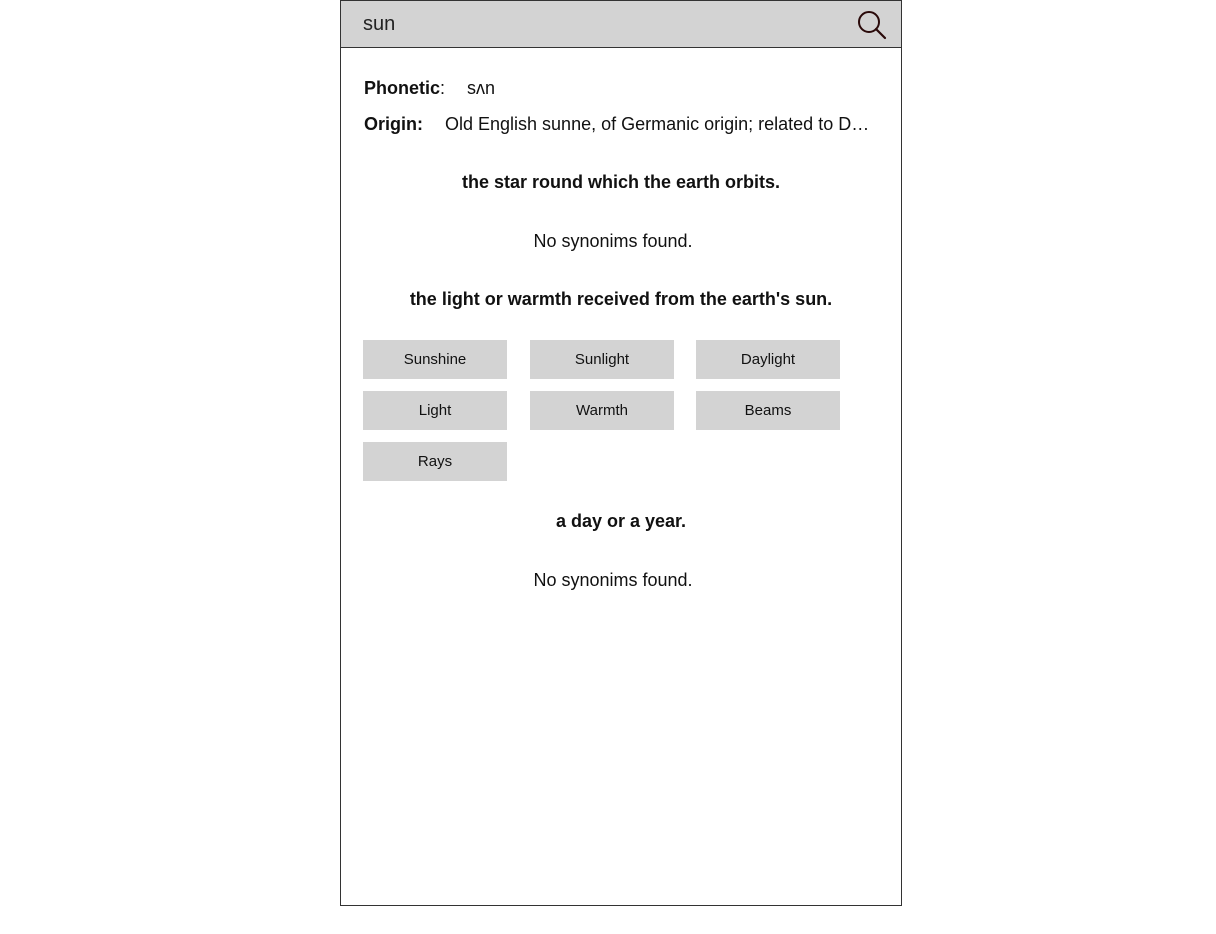 Image resolution: width=1216 pixels, height=934 pixels. I want to click on no-synonyms-text-3: No synonims found., so click(613, 580).